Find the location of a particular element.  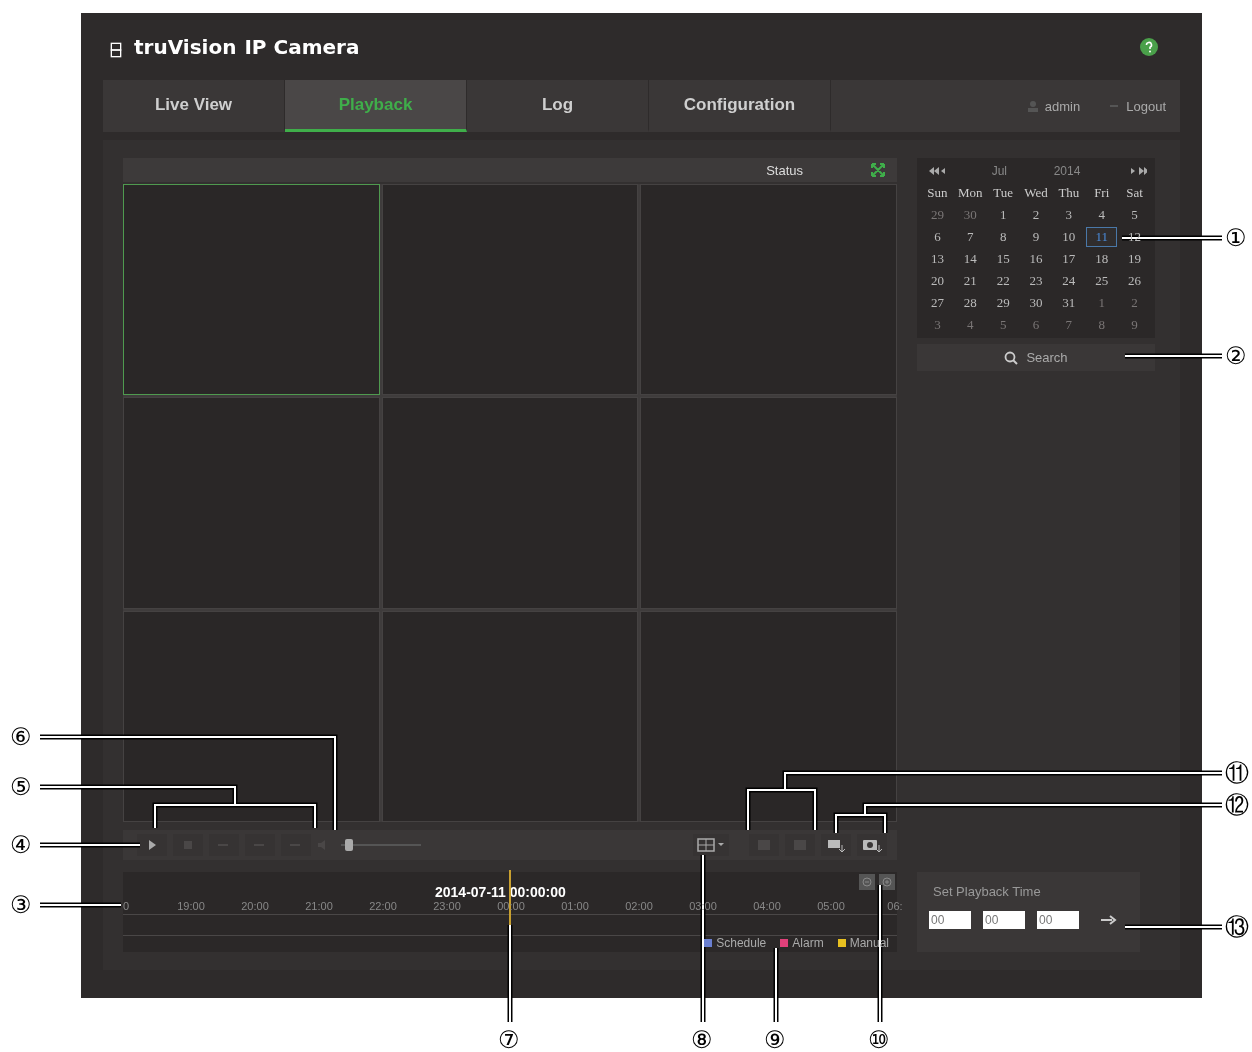

minute-field: 00 is located at coordinates (1004, 920).